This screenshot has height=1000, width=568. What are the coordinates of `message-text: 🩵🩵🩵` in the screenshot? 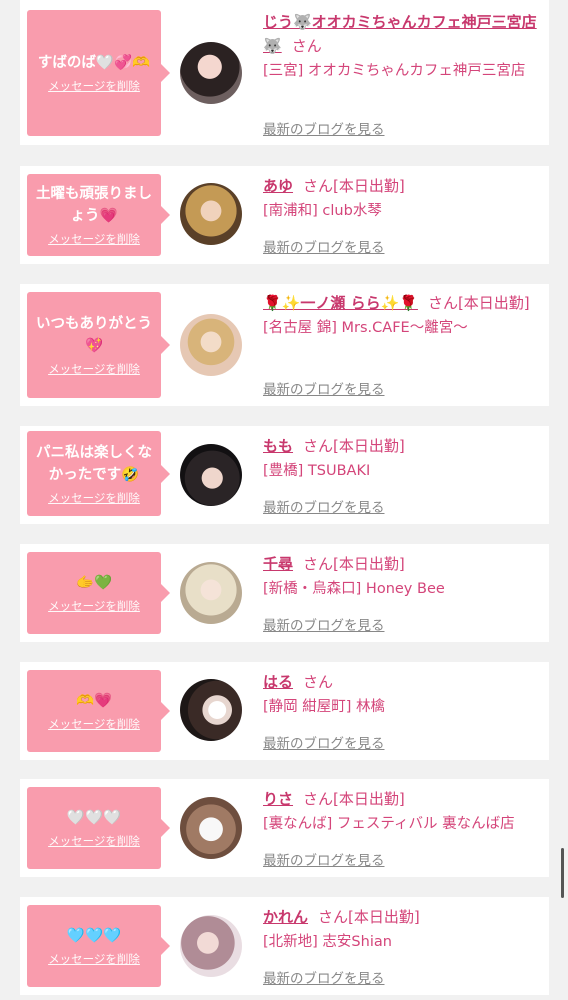 It's located at (94, 936).